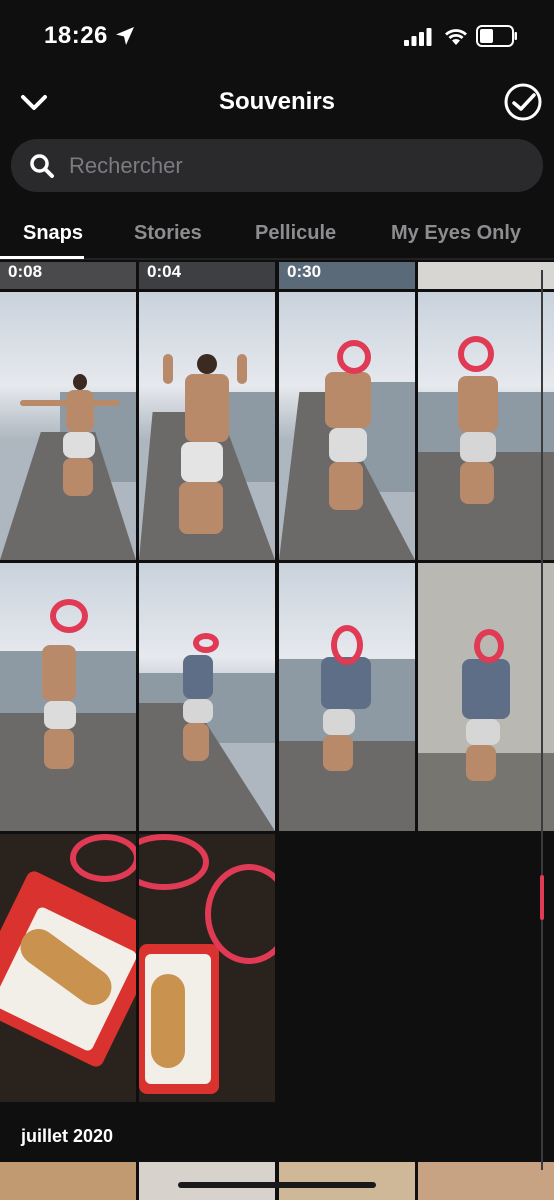 The height and width of the screenshot is (1200, 554). I want to click on header: Souvenirs, so click(277, 102).